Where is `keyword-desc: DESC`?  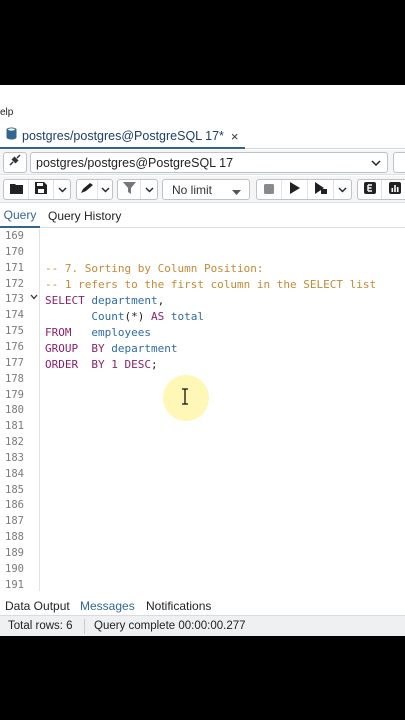
keyword-desc: DESC is located at coordinates (138, 364).